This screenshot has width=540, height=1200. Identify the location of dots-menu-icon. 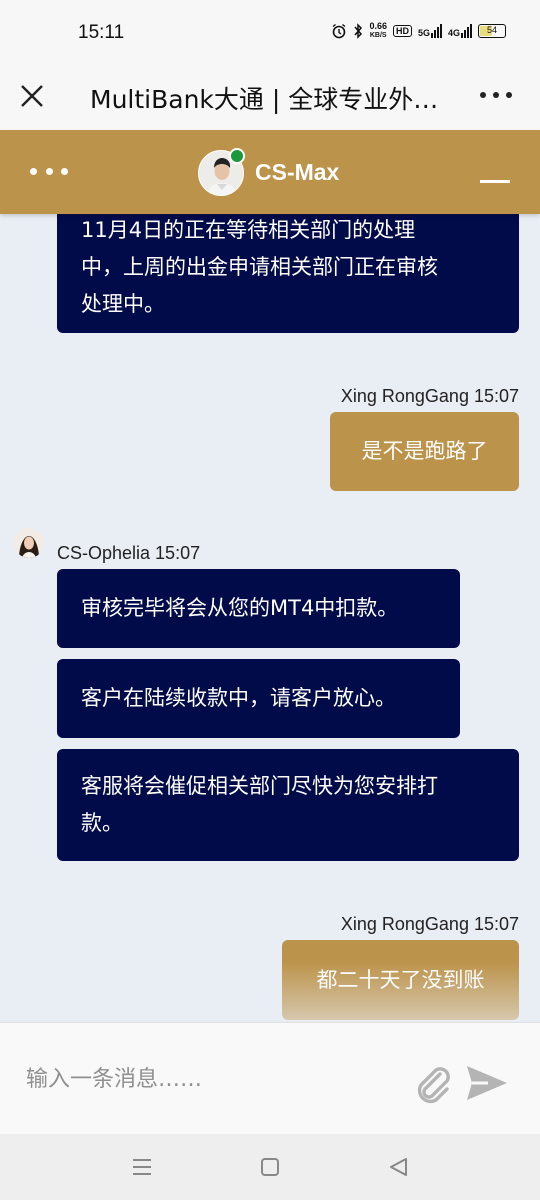
(49, 173).